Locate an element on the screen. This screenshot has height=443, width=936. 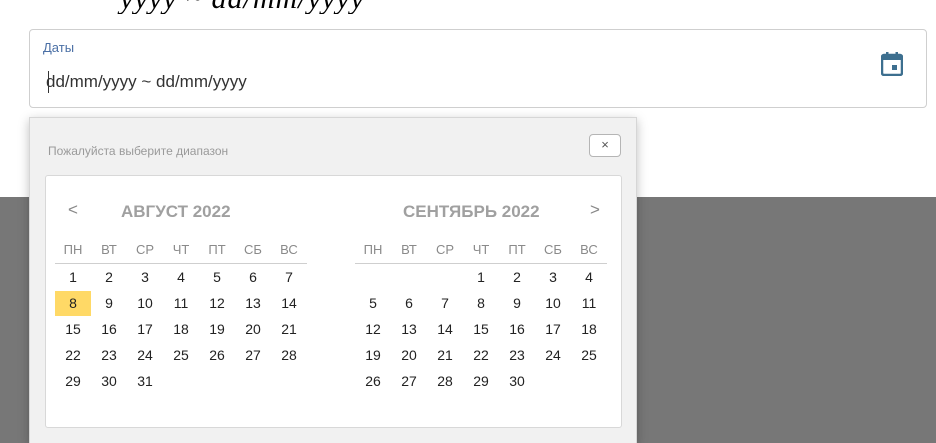
calendar-icon is located at coordinates (892, 64).